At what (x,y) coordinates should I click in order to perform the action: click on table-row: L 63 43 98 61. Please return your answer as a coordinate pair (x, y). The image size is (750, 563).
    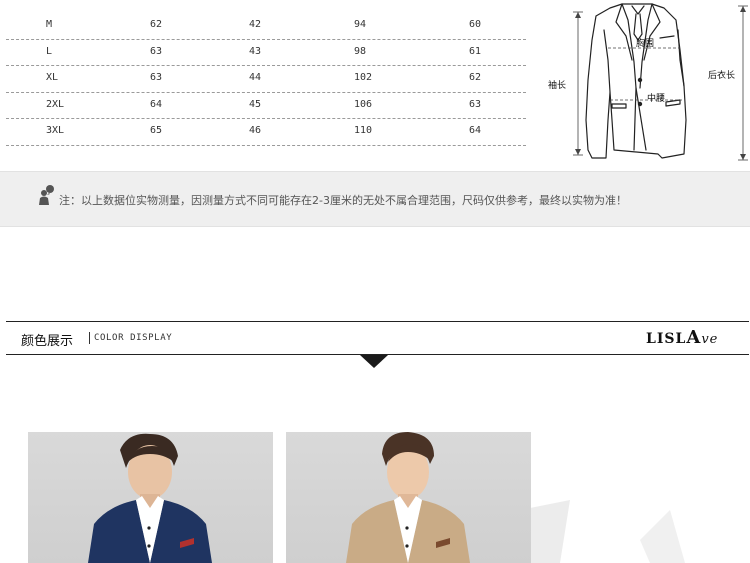
    Looking at the image, I should click on (266, 53).